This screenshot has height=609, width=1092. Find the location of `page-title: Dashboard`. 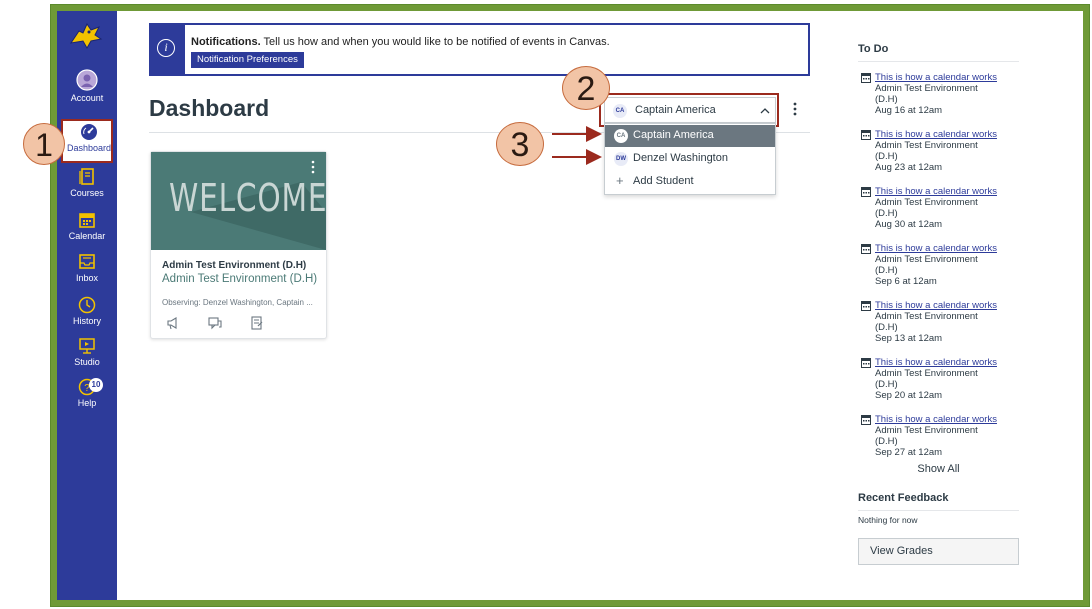

page-title: Dashboard is located at coordinates (209, 108).